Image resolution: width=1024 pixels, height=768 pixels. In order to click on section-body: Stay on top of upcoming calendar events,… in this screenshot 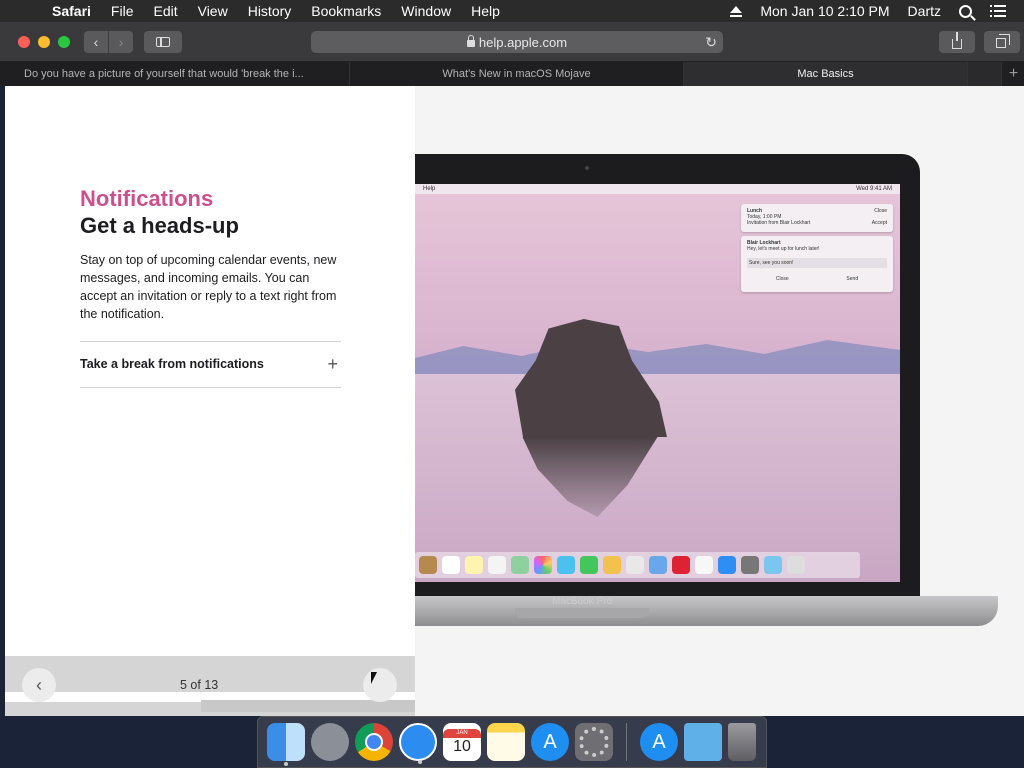, I will do `click(208, 287)`.